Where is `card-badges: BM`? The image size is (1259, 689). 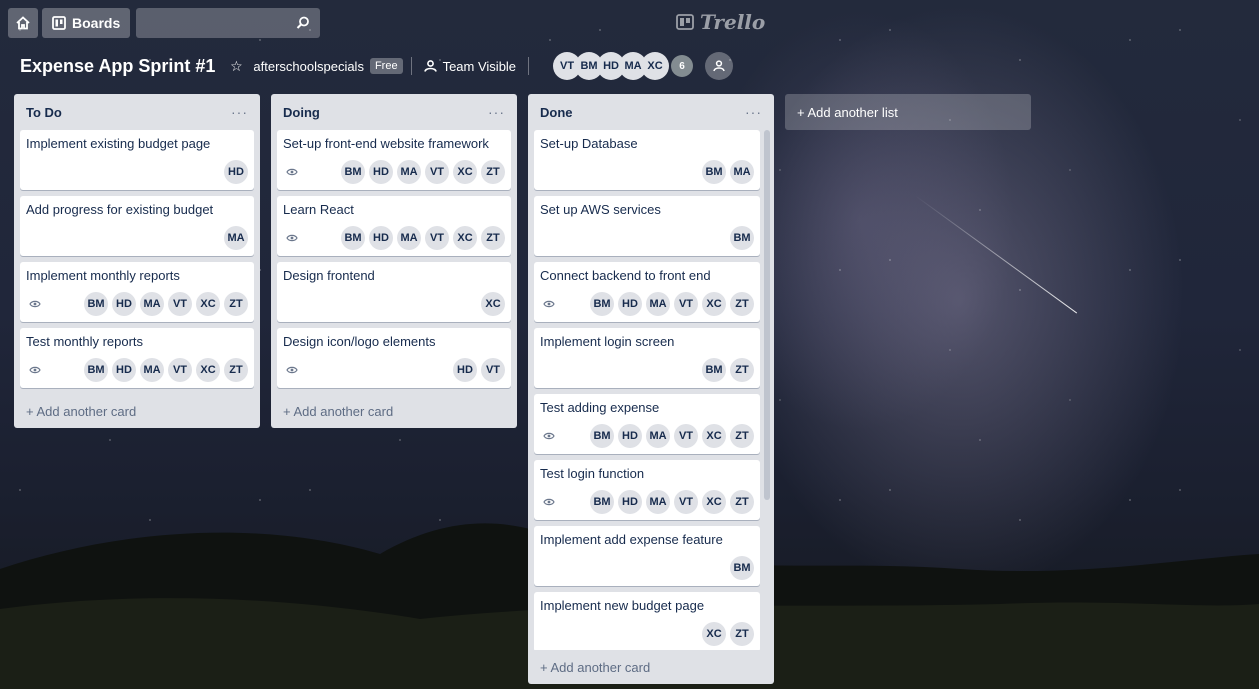 card-badges: BM is located at coordinates (647, 568).